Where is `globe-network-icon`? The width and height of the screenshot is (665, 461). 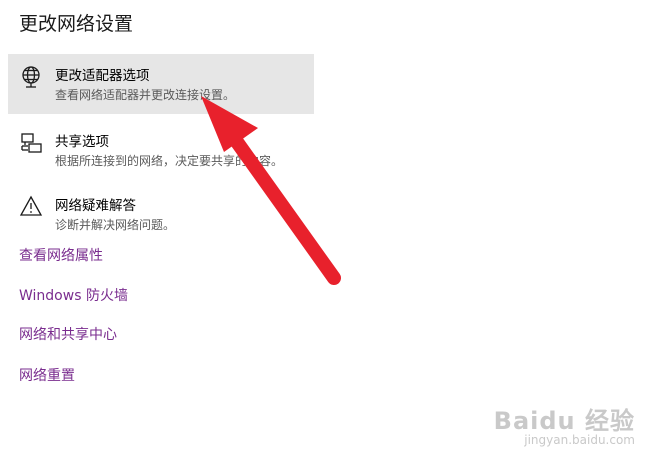 globe-network-icon is located at coordinates (31, 77).